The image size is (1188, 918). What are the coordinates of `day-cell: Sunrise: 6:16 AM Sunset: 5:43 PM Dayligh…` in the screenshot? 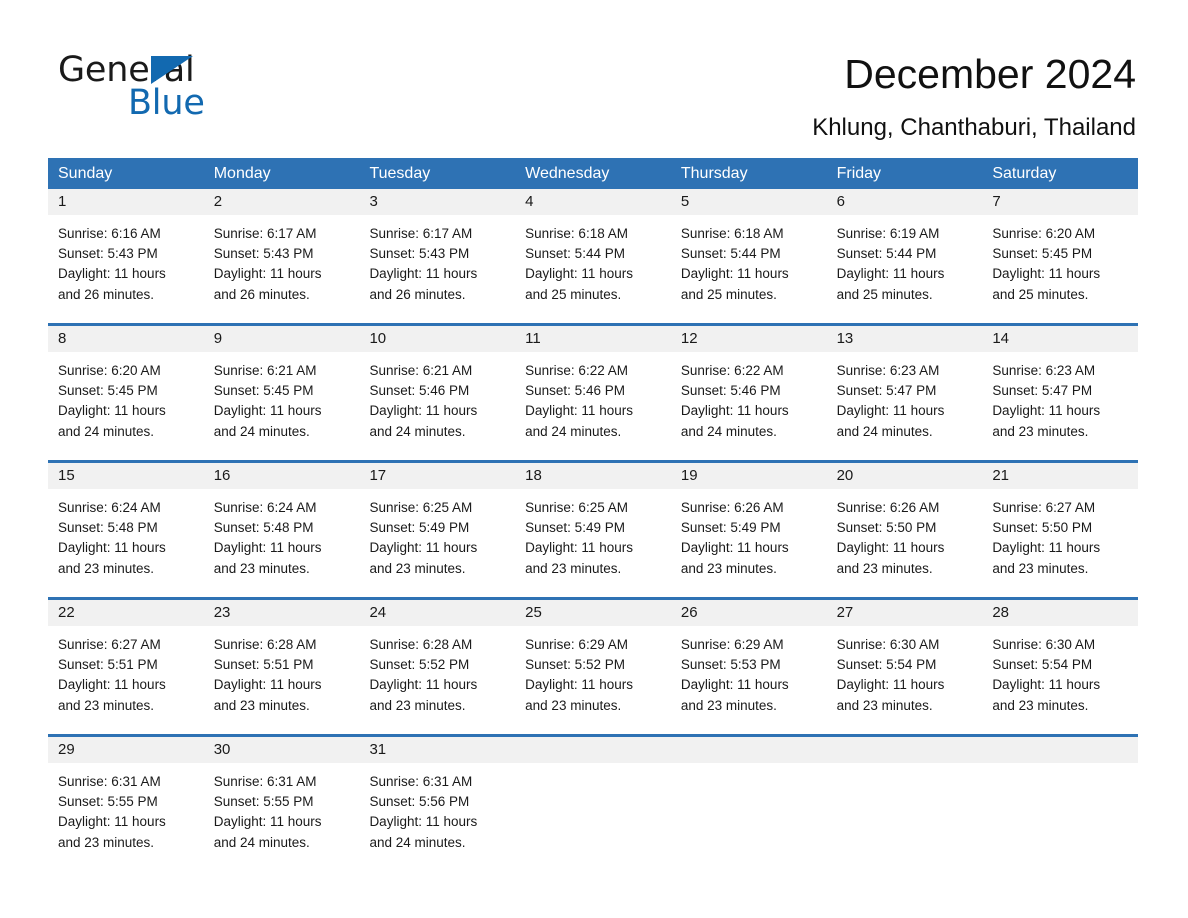 It's located at (126, 269).